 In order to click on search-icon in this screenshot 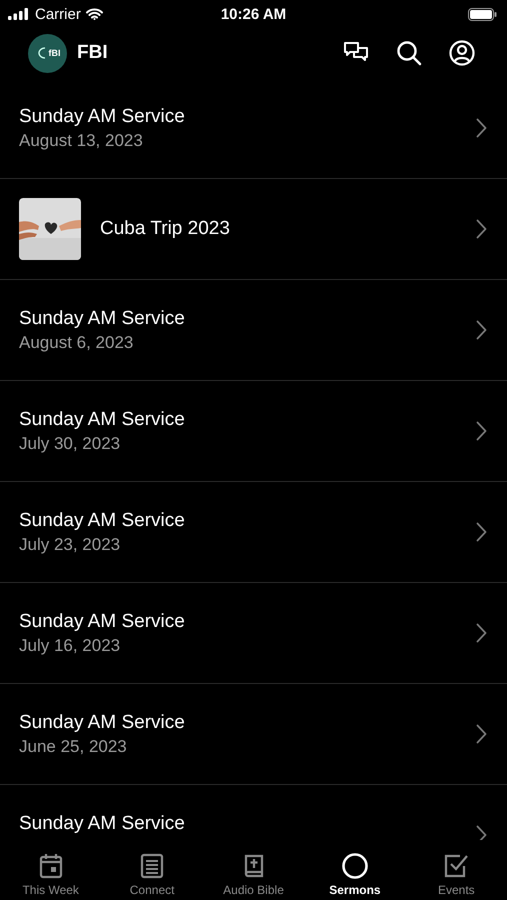, I will do `click(409, 53)`.